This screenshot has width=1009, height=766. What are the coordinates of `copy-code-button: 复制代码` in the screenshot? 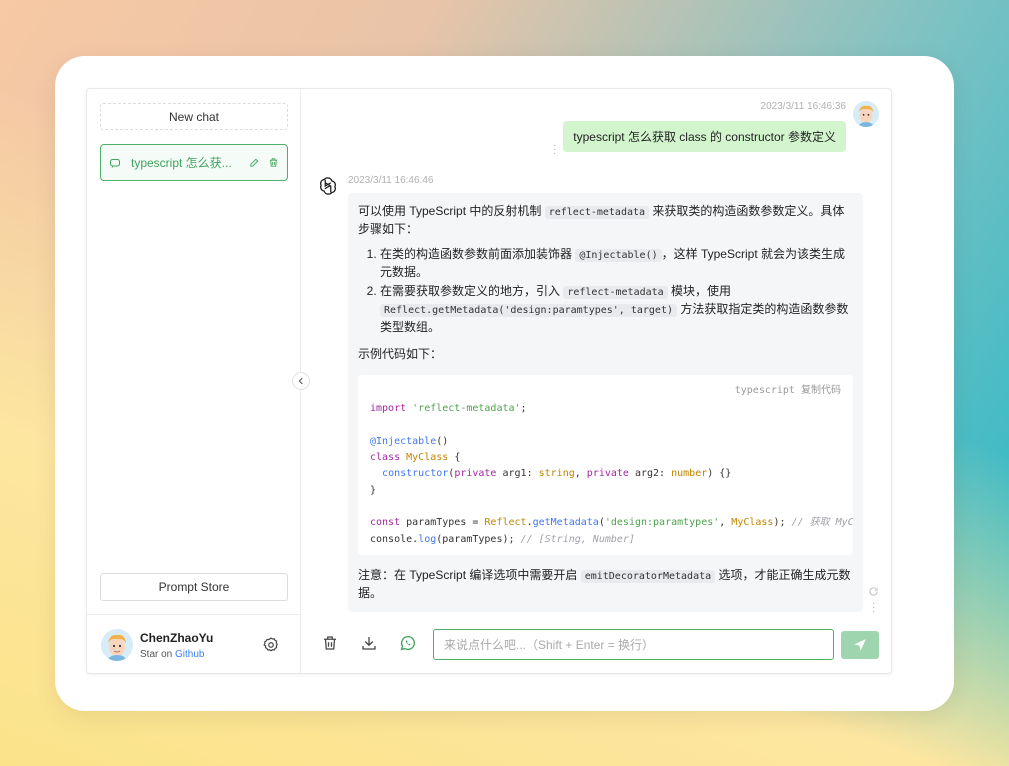 It's located at (821, 390).